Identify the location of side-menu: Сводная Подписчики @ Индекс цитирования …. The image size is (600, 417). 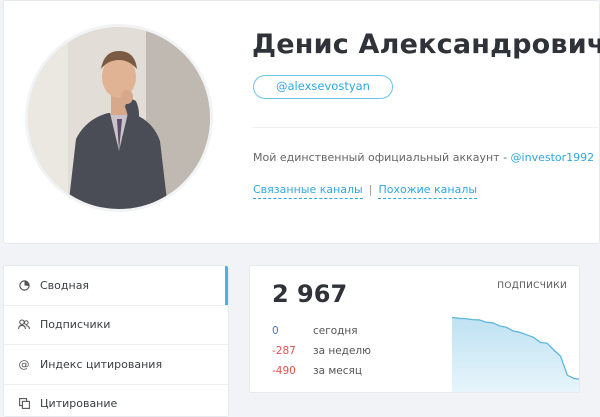
(116, 341).